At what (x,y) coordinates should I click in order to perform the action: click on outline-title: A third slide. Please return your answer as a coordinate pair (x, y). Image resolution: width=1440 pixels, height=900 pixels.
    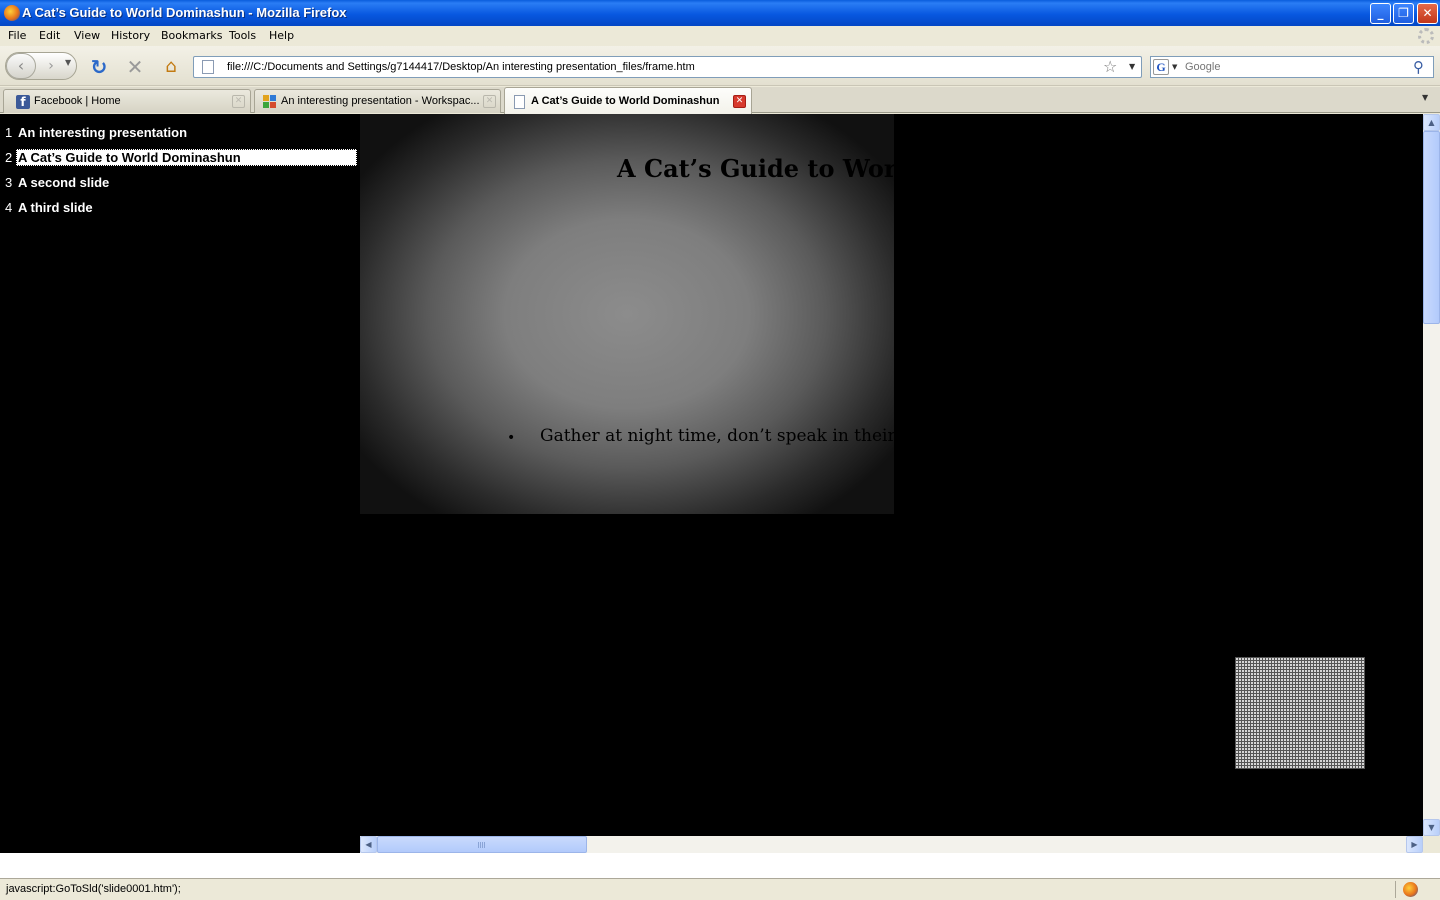
    Looking at the image, I should click on (55, 207).